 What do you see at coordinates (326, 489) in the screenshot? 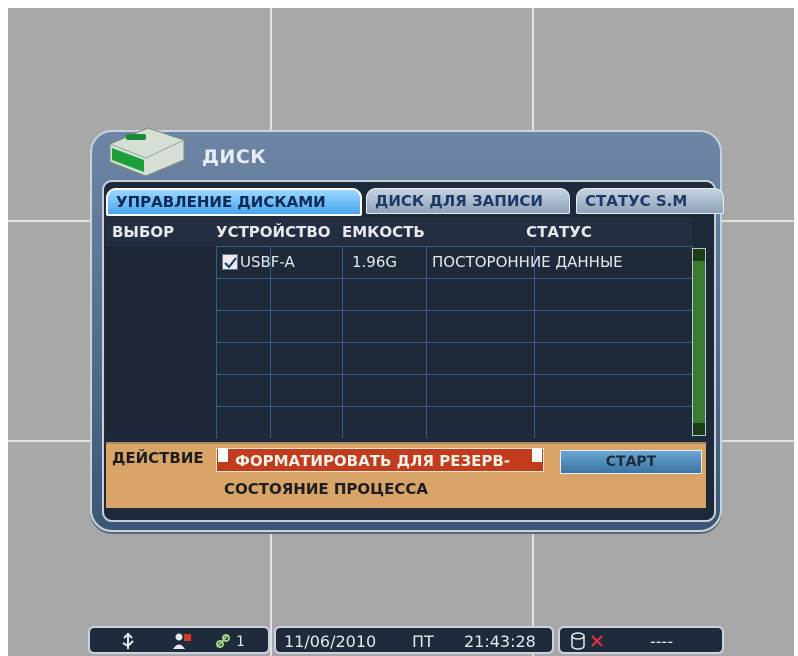
I see `process-status-label: СОСТОЯНИЕ ПРОЦЕССА` at bounding box center [326, 489].